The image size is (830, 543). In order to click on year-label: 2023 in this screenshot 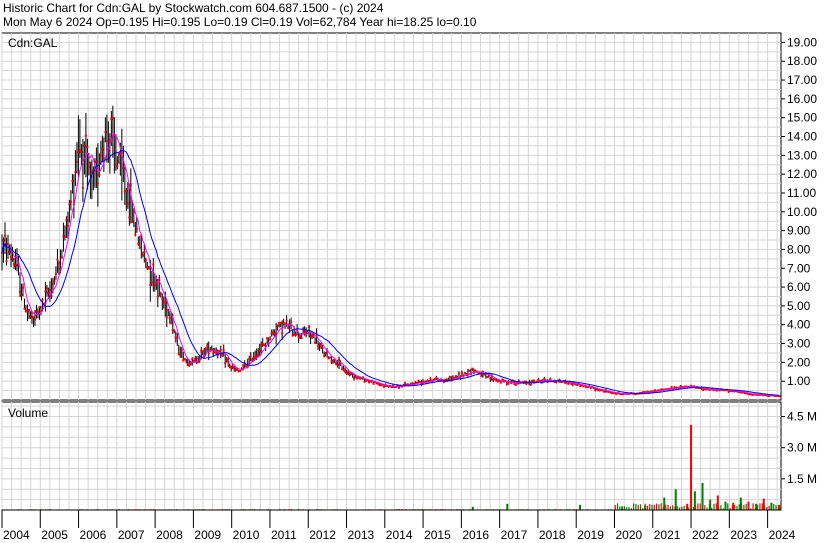, I will do `click(743, 535)`.